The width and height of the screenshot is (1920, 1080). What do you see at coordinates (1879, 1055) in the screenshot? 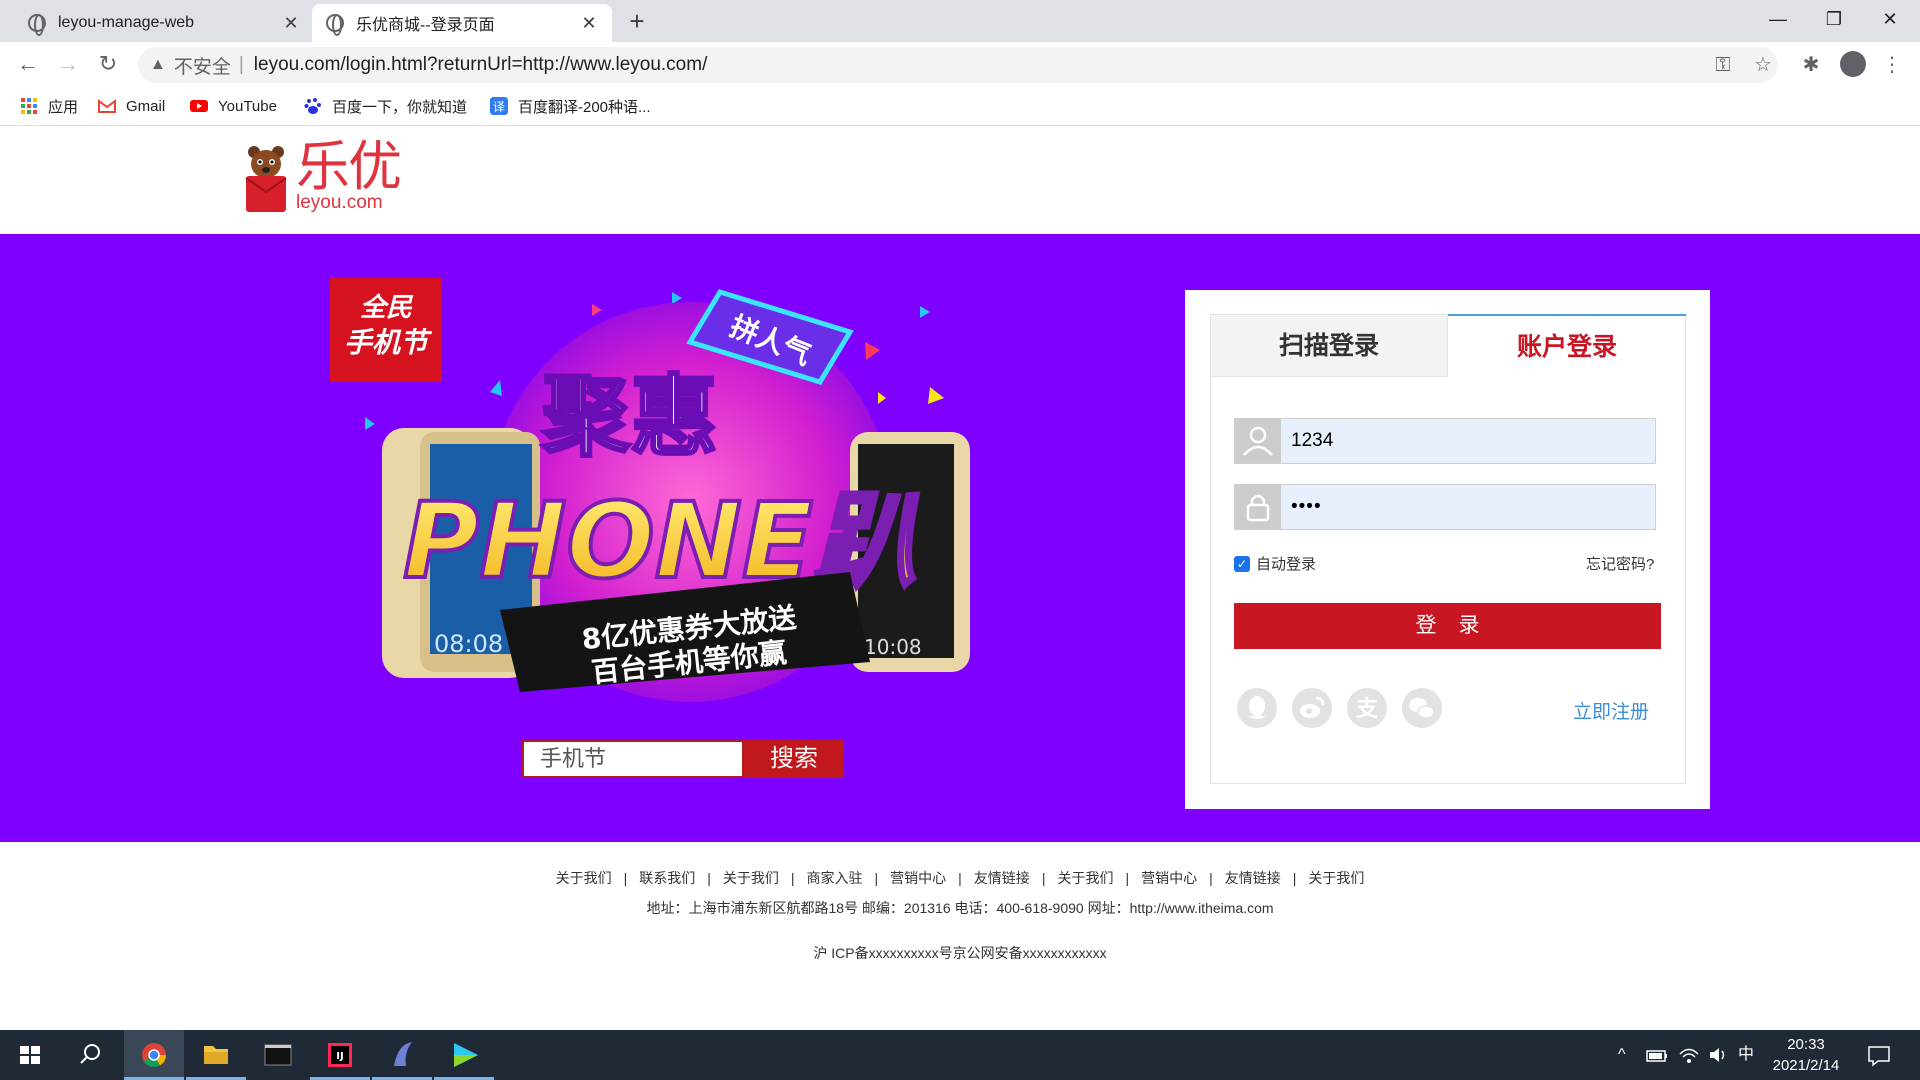
I see `notification-icon` at bounding box center [1879, 1055].